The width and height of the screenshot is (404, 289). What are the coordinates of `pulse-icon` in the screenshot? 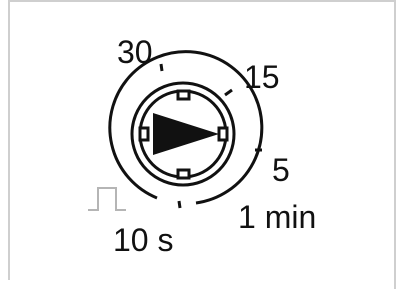 It's located at (107, 199).